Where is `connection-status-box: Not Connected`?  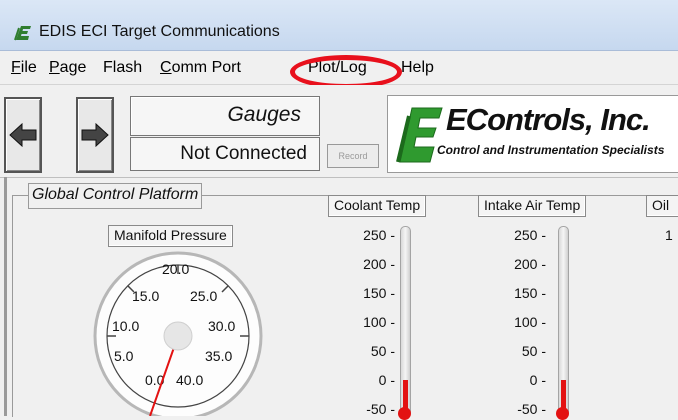 connection-status-box: Not Connected is located at coordinates (225, 154).